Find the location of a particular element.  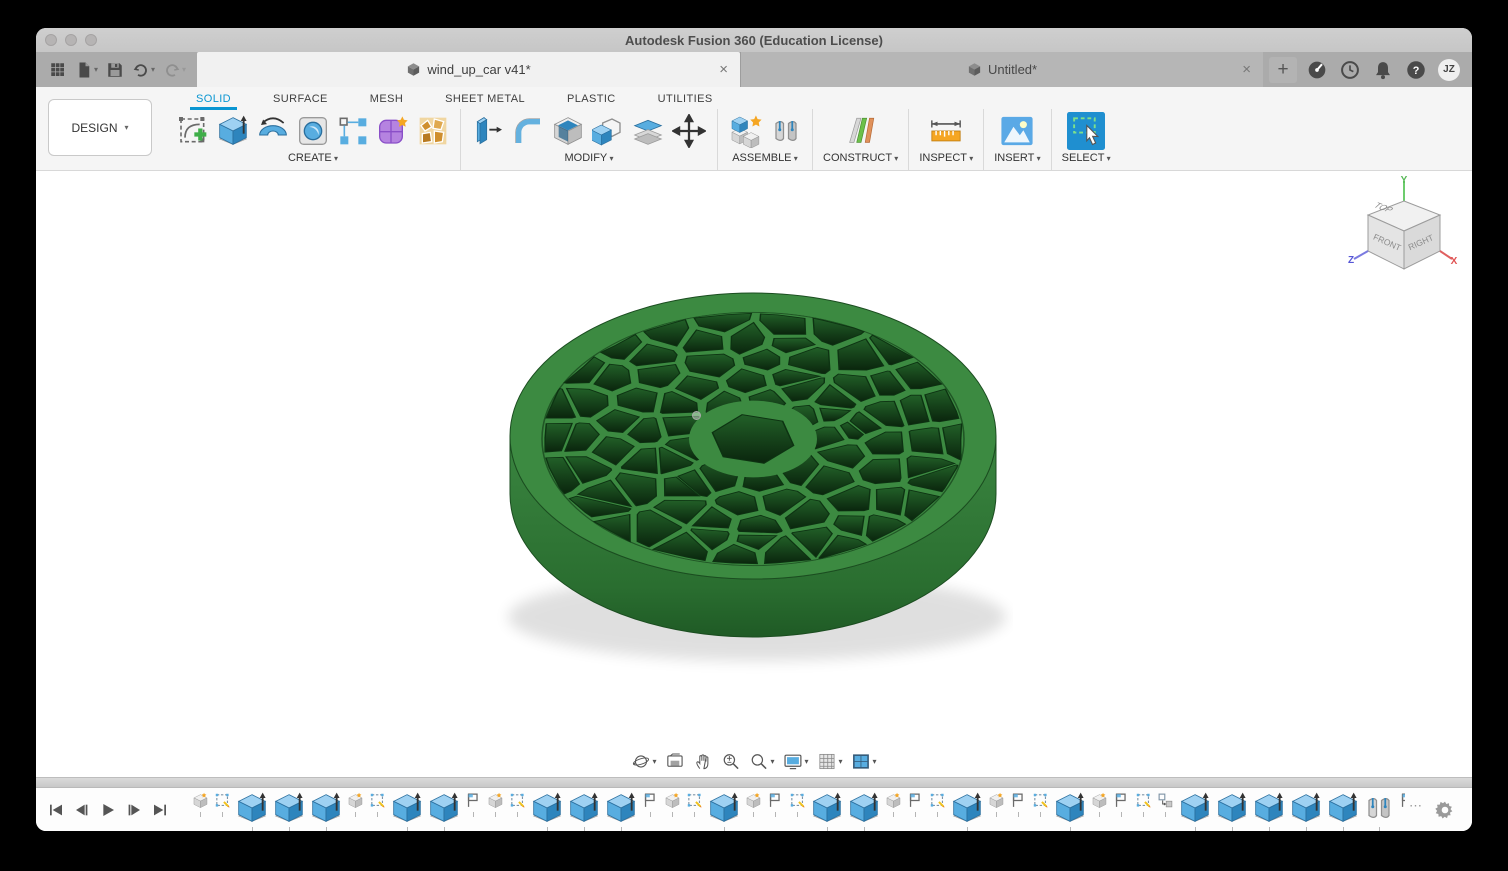

ribbon-group-label: MODIFY is located at coordinates (588, 161).